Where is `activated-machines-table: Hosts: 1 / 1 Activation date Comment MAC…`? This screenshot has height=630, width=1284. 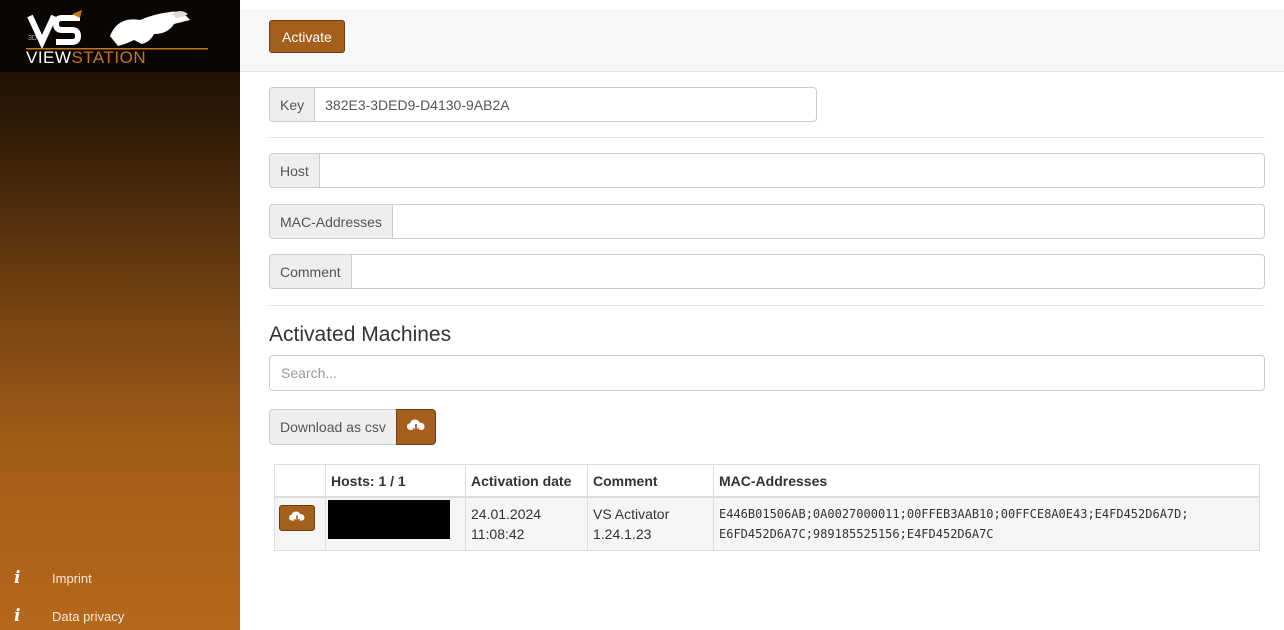 activated-machines-table: Hosts: 1 / 1 Activation date Comment MAC… is located at coordinates (767, 507).